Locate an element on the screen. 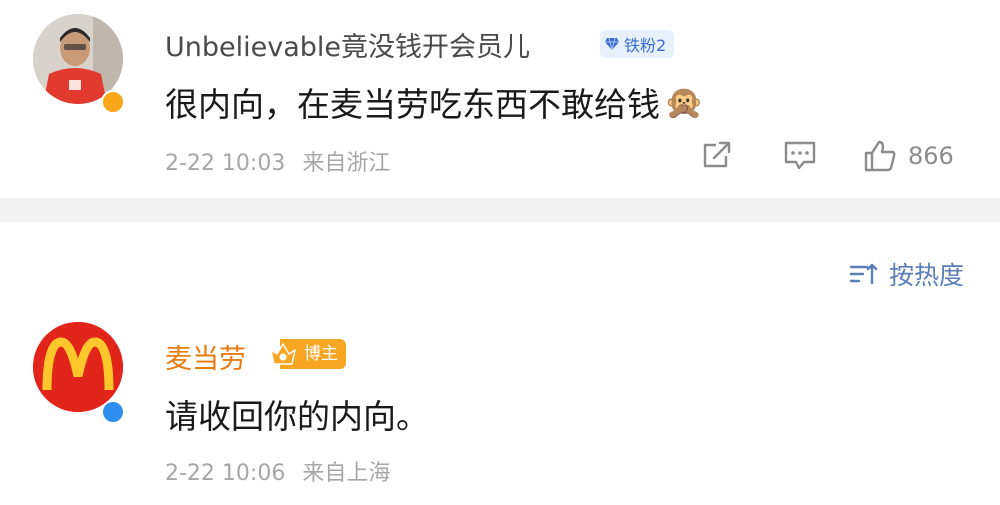 The width and height of the screenshot is (1000, 505). section-divider is located at coordinates (500, 210).